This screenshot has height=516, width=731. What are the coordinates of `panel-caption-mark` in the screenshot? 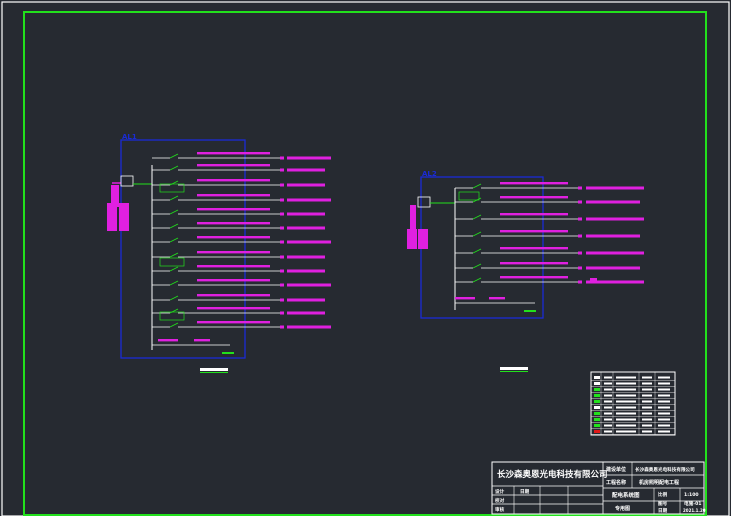 It's located at (514, 368).